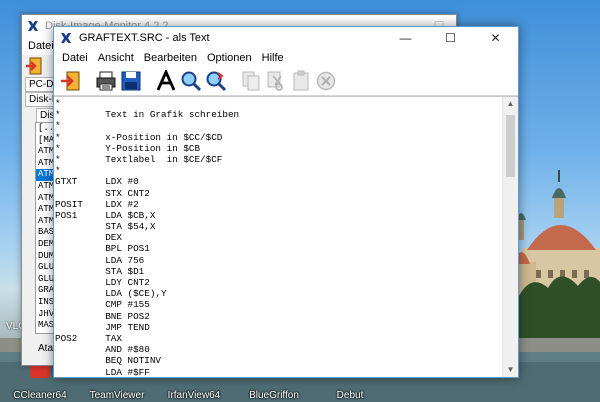 The image size is (600, 402). Describe the element at coordinates (510, 370) in the screenshot. I see `scroll-down-arrow-icon: ▼` at that location.